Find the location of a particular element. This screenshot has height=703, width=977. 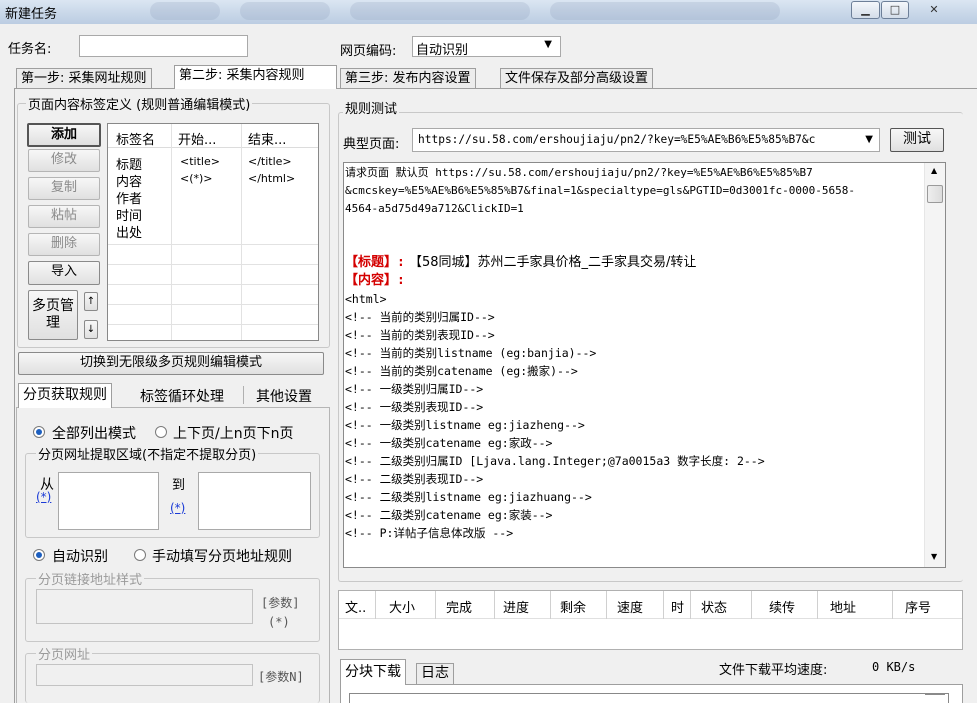

page-encoding-select: 自动识别 ▼ is located at coordinates (486, 47).